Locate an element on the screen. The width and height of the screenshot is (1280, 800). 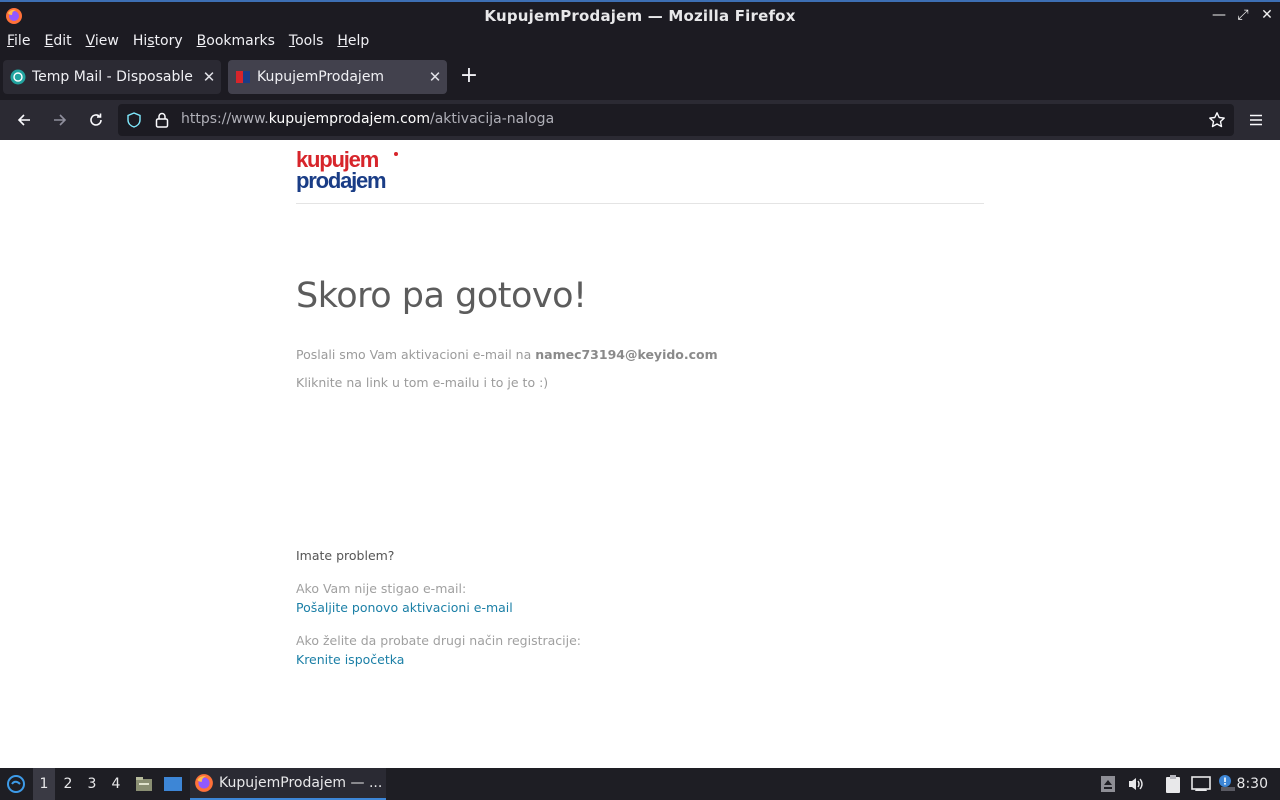
menu-bookmarks-label: ookmarks is located at coordinates (240, 41).